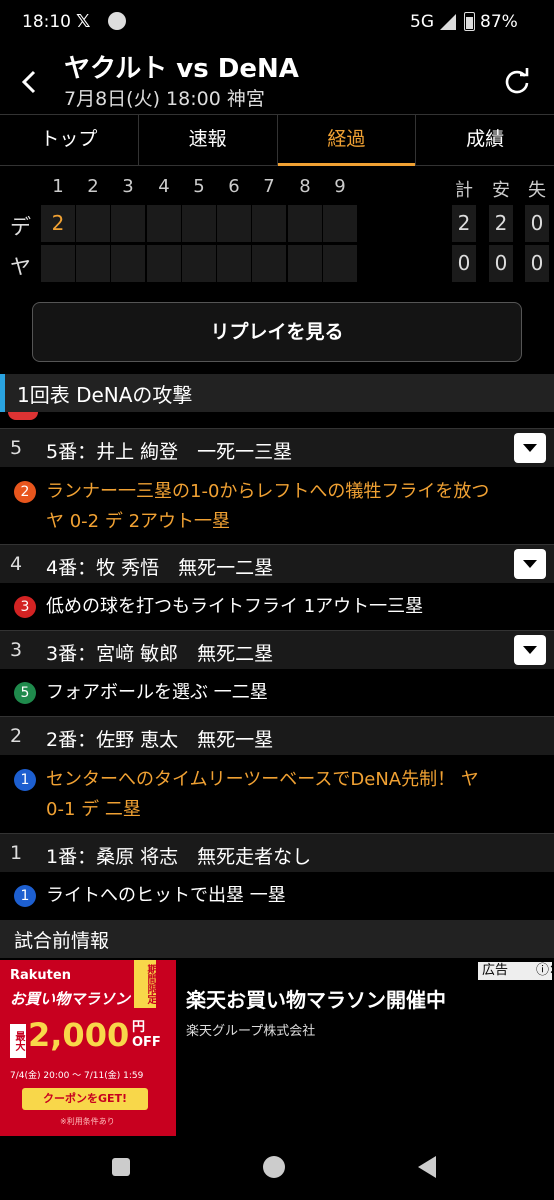 Image resolution: width=554 pixels, height=1200 pixels. What do you see at coordinates (121, 1167) in the screenshot?
I see `recent-apps-icon` at bounding box center [121, 1167].